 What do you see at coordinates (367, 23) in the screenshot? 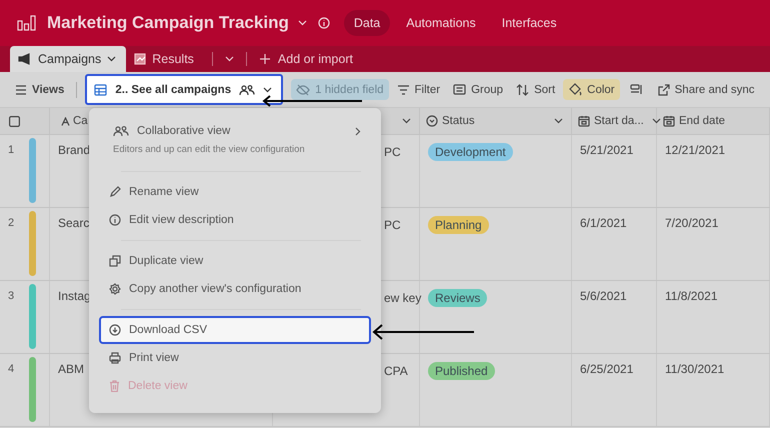
I see `nav-tab: Data` at bounding box center [367, 23].